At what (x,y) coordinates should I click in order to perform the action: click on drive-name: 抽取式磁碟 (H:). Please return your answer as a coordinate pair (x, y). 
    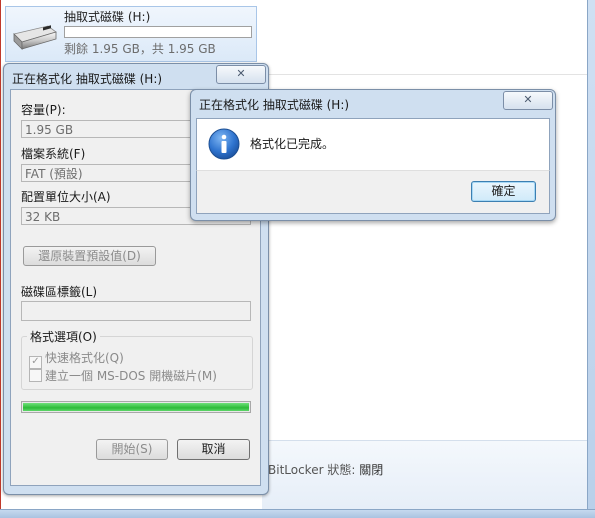
    Looking at the image, I should click on (107, 17).